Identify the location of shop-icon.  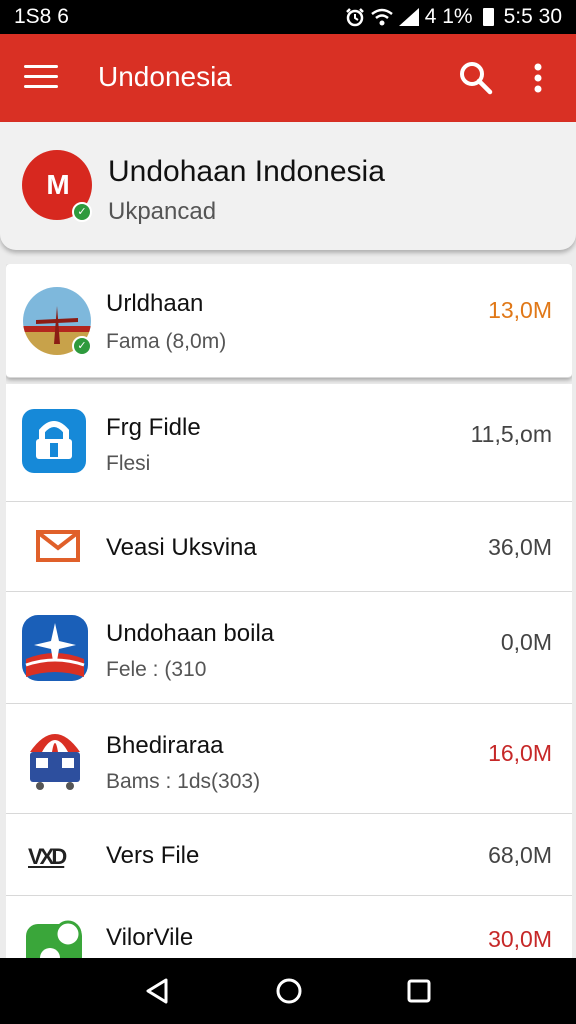
(55, 760).